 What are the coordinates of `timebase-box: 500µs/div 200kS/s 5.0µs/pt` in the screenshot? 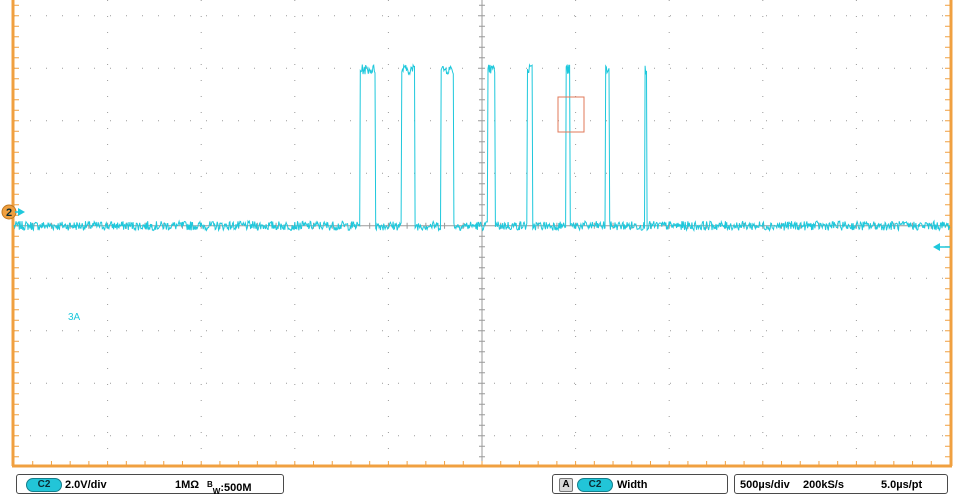 It's located at (841, 484).